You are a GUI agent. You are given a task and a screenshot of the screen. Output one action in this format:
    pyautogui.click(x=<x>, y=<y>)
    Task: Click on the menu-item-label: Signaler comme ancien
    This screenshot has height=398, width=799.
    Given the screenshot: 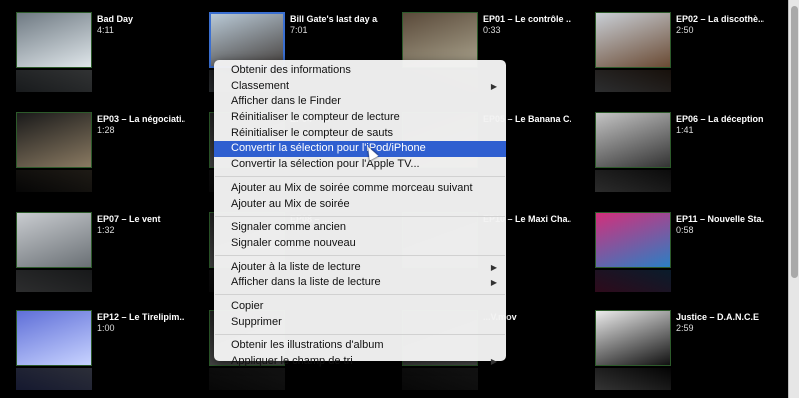 What is the action you would take?
    pyautogui.click(x=288, y=227)
    